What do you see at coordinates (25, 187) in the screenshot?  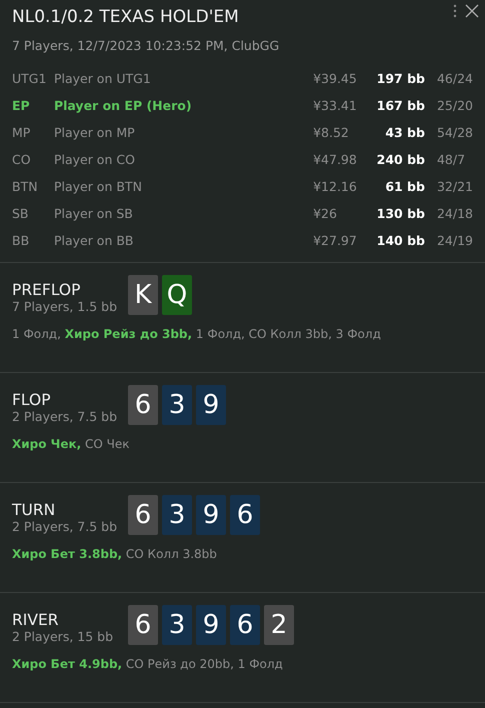 I see `player-position: BTN` at bounding box center [25, 187].